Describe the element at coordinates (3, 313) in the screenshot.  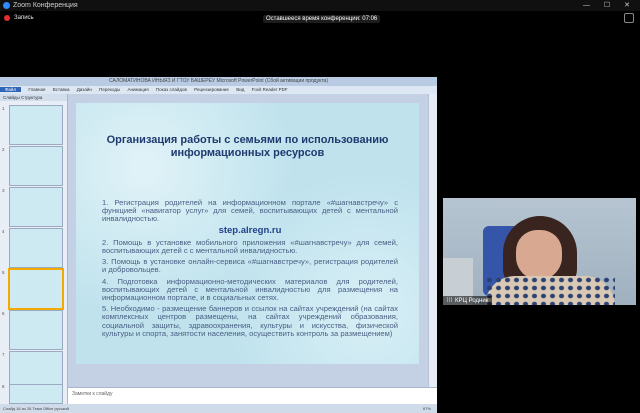
I see `slide-number: 6` at that location.